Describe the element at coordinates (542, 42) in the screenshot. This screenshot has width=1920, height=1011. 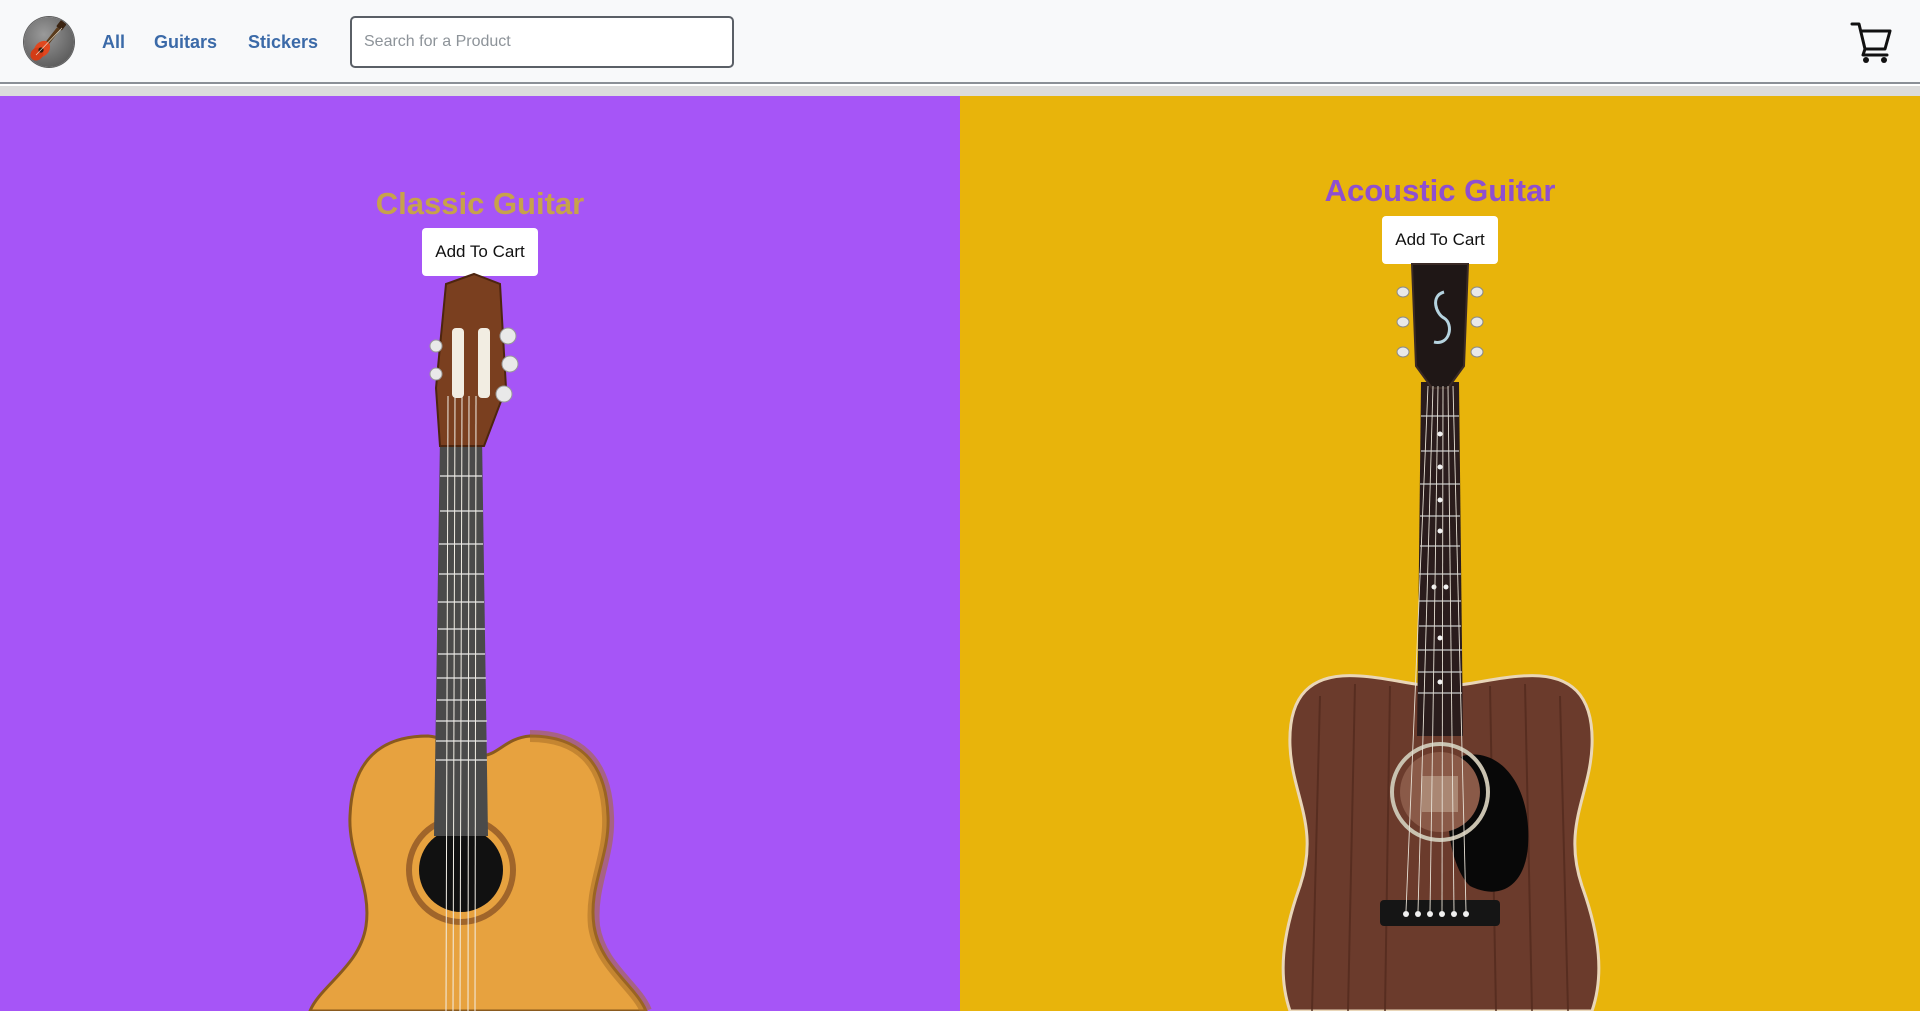
I see `search-input` at that location.